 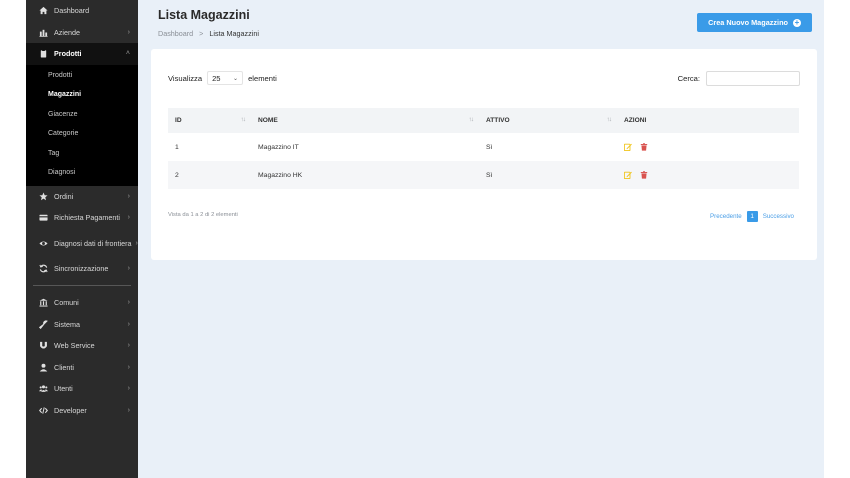 I want to click on pagination-page-1: 1, so click(x=752, y=216).